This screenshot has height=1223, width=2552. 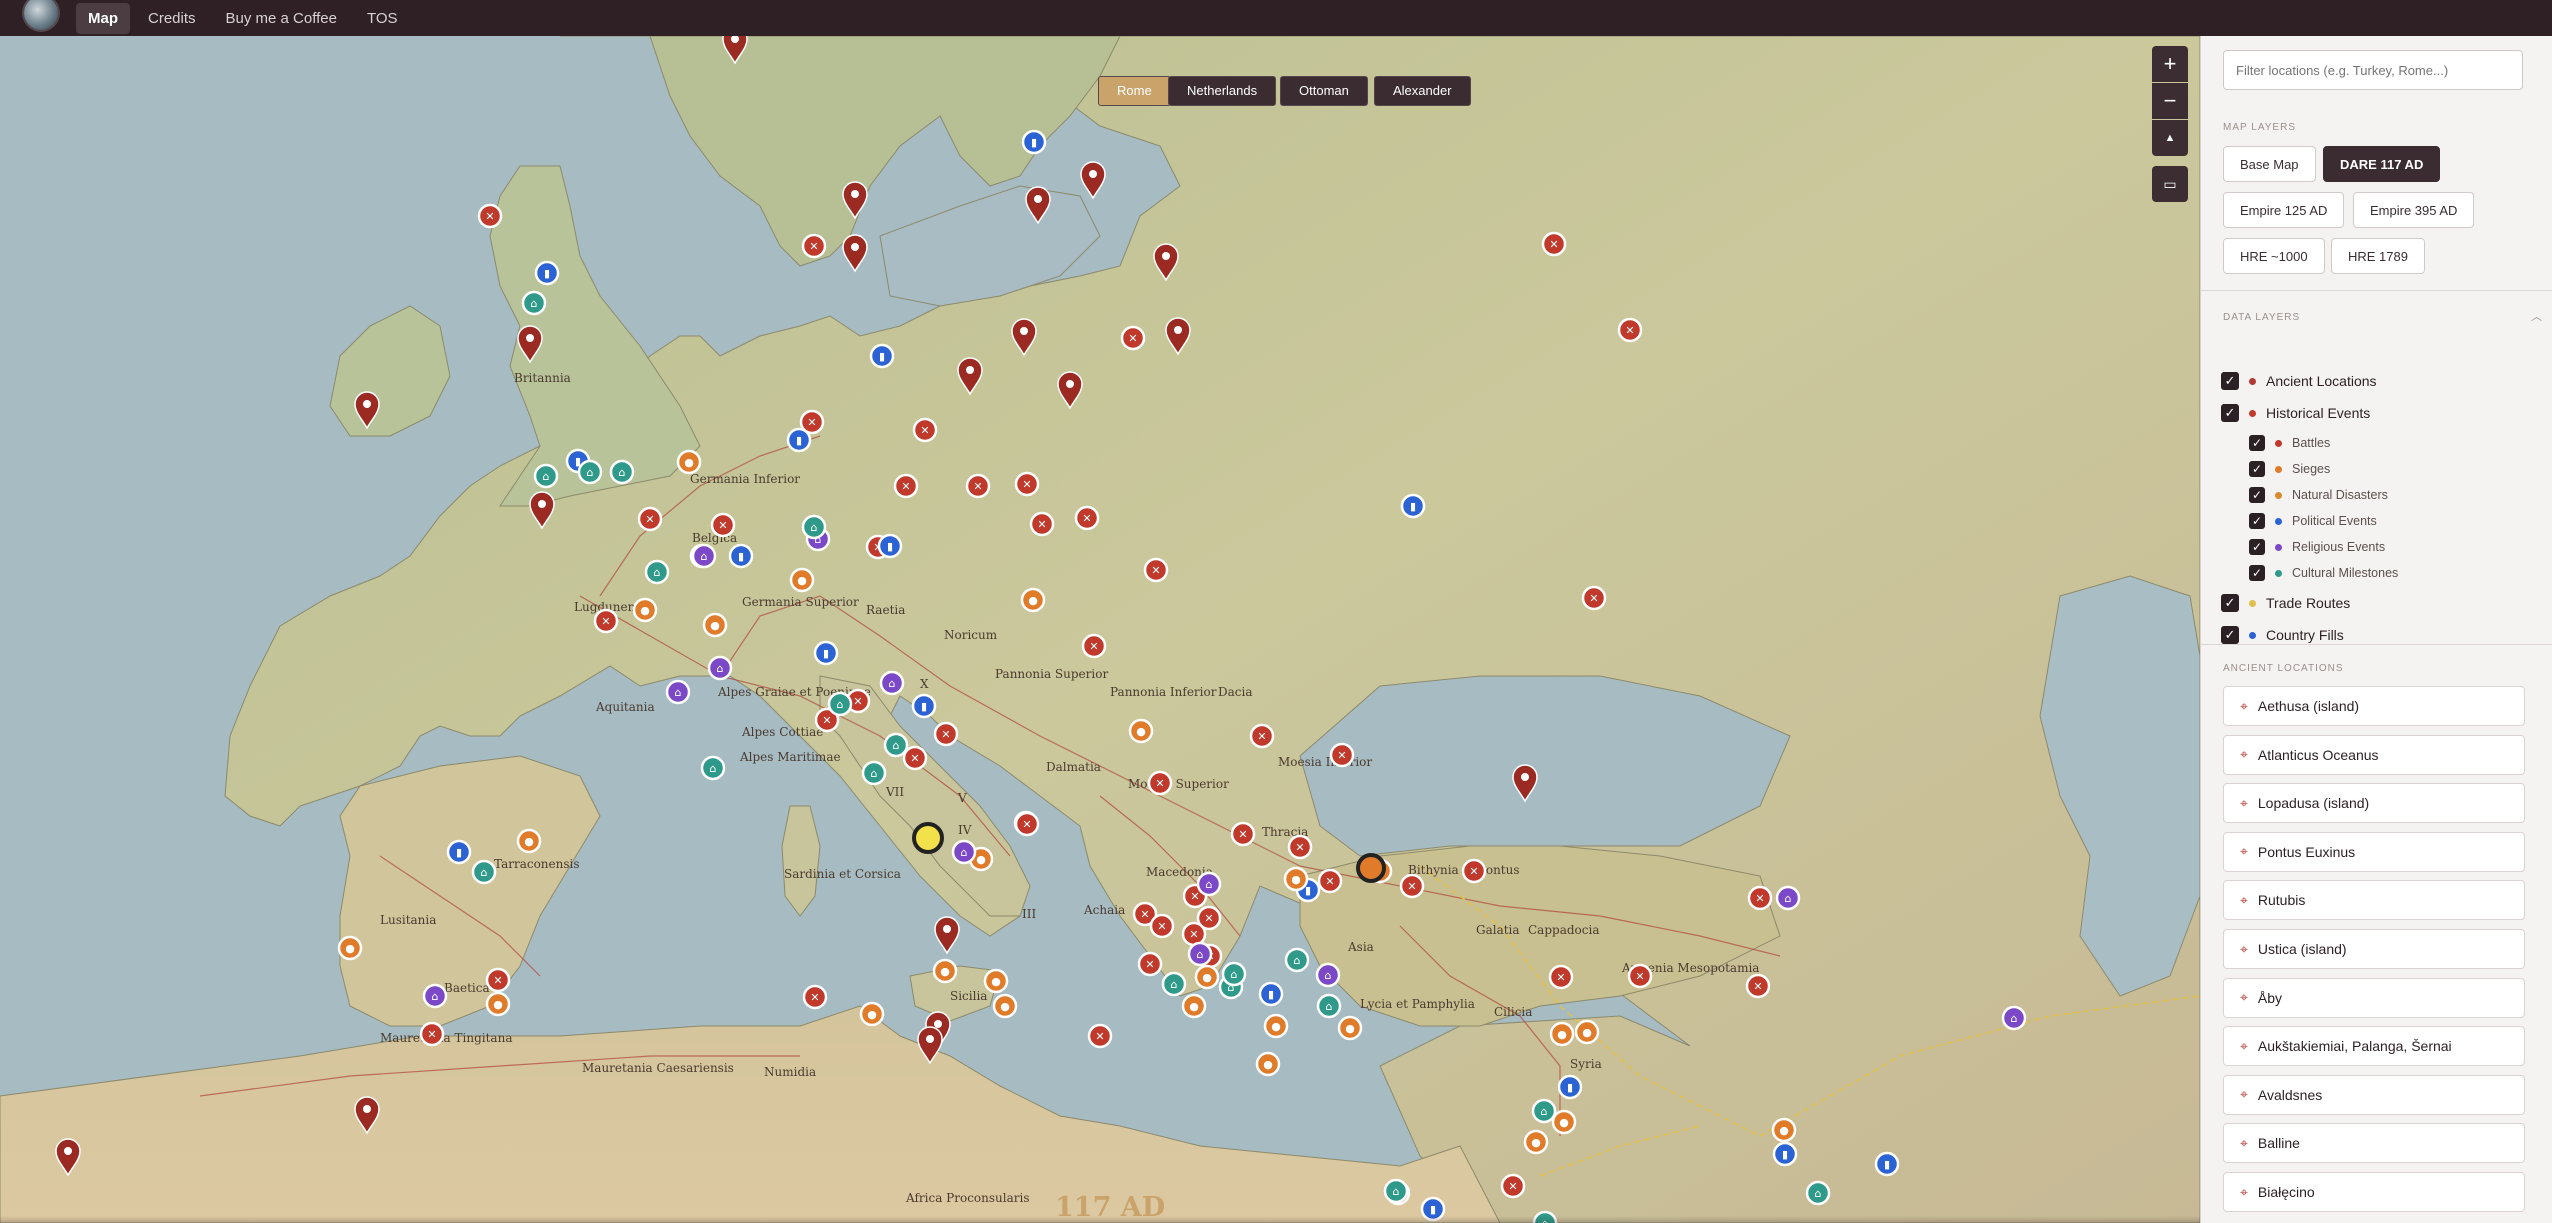 What do you see at coordinates (2170, 64) in the screenshot?
I see `zoom-in-button: +` at bounding box center [2170, 64].